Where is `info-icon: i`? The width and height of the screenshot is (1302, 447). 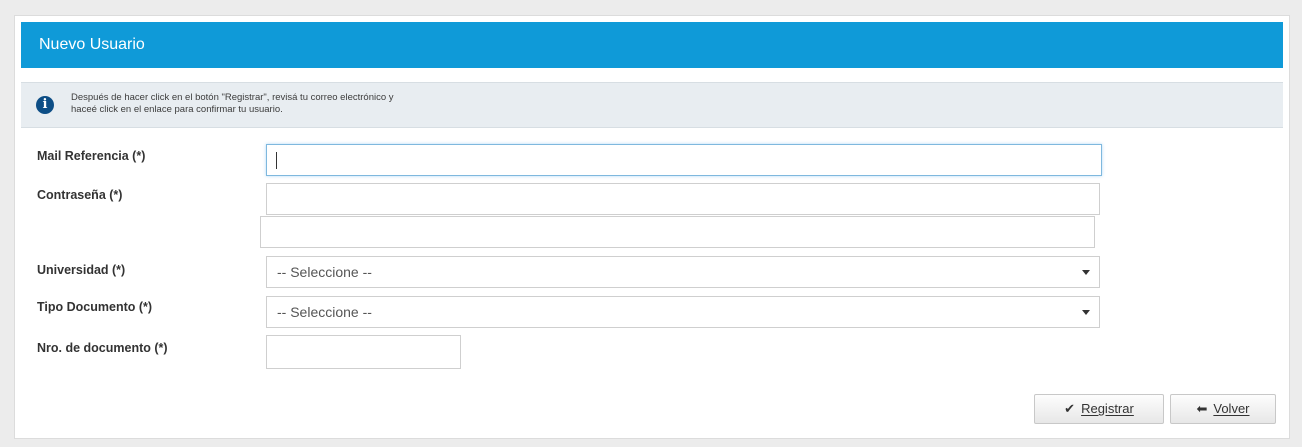
info-icon: i is located at coordinates (45, 105).